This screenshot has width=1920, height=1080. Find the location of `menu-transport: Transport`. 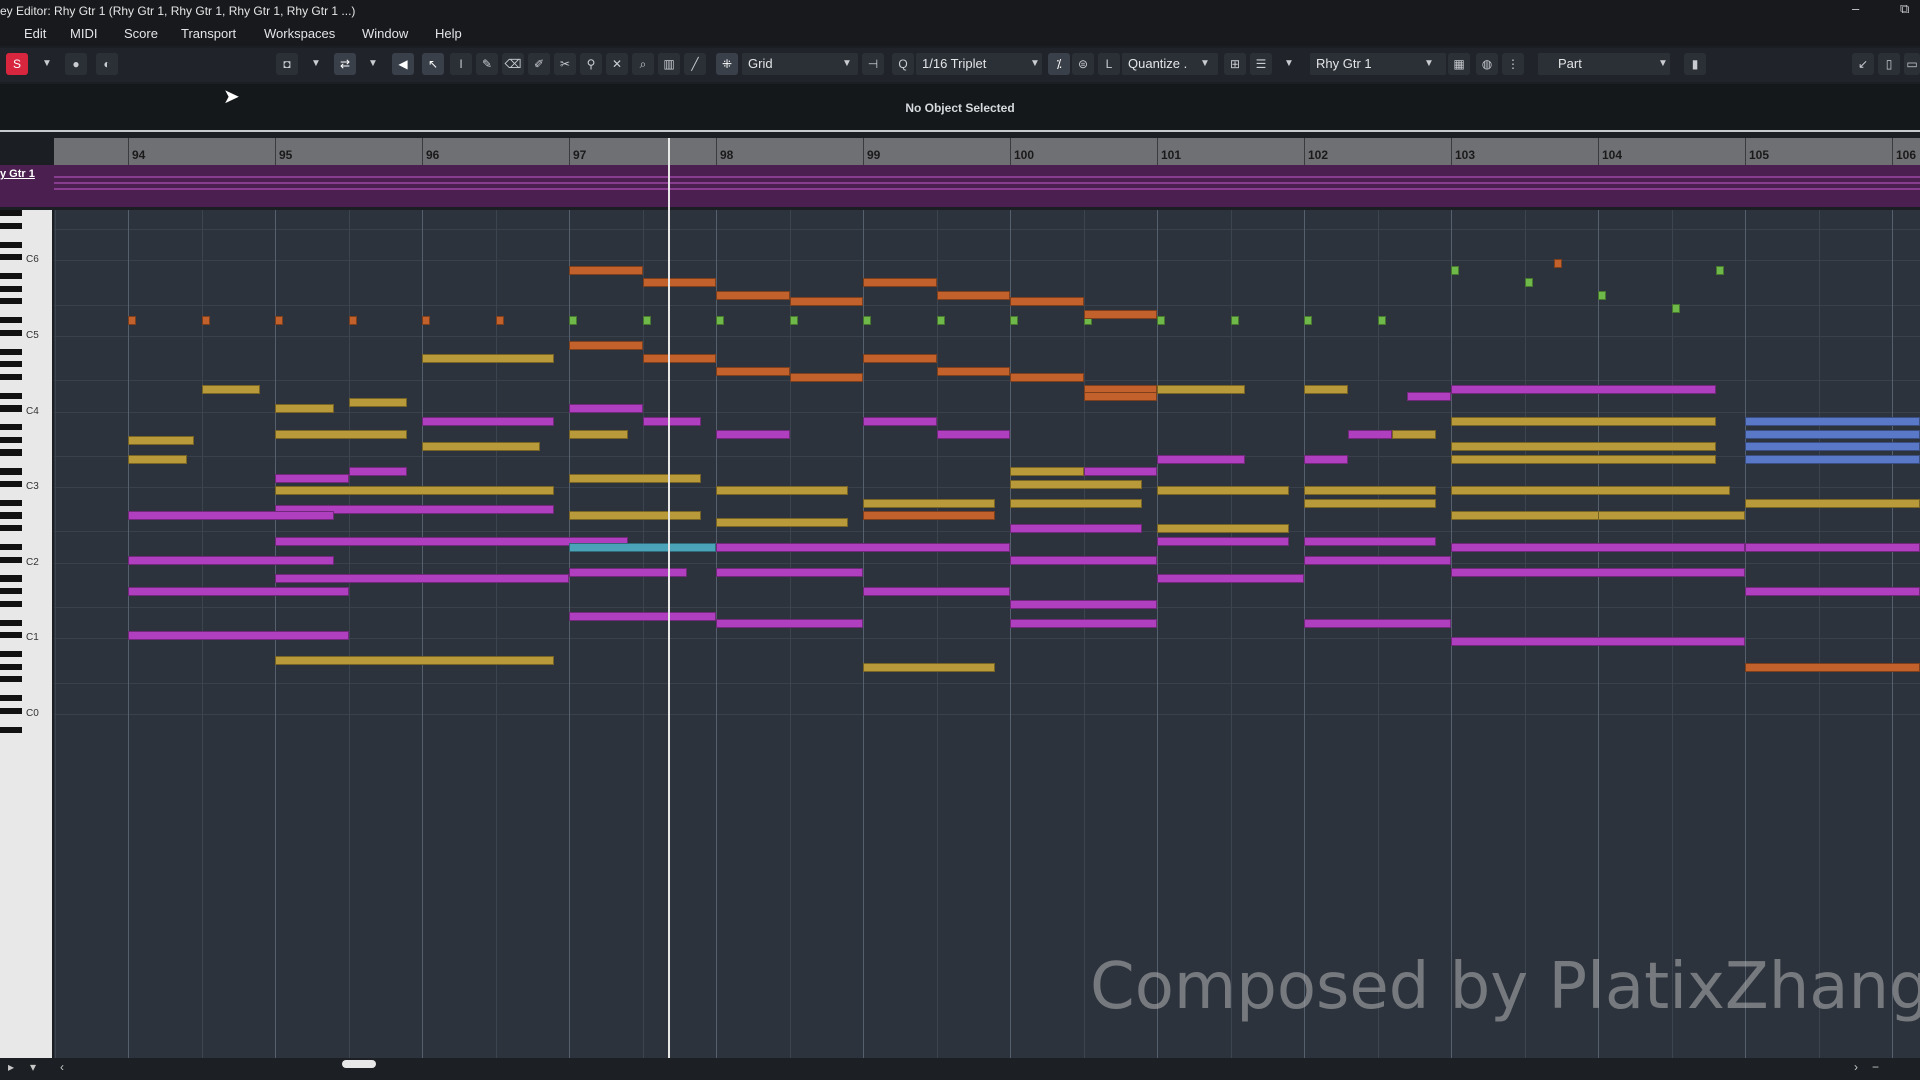

menu-transport: Transport is located at coordinates (208, 33).